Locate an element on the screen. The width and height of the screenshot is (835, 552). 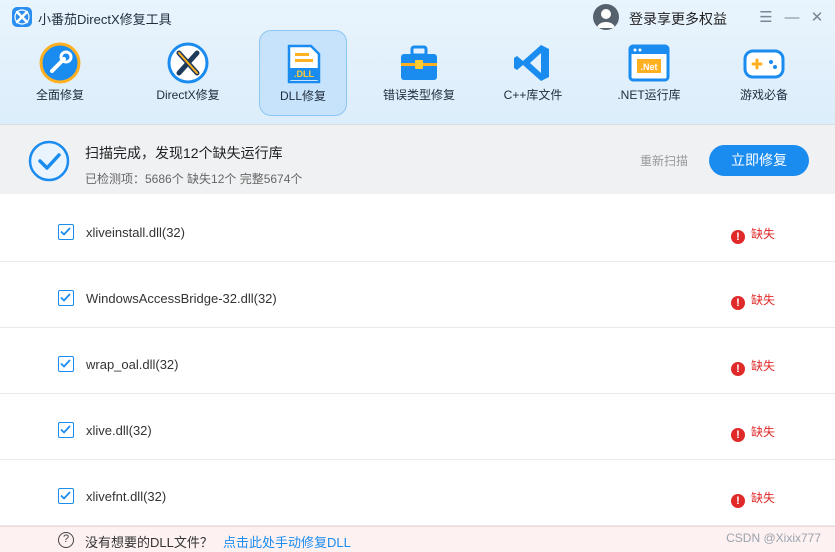
tab-label: DirectX修复 is located at coordinates (188, 95).